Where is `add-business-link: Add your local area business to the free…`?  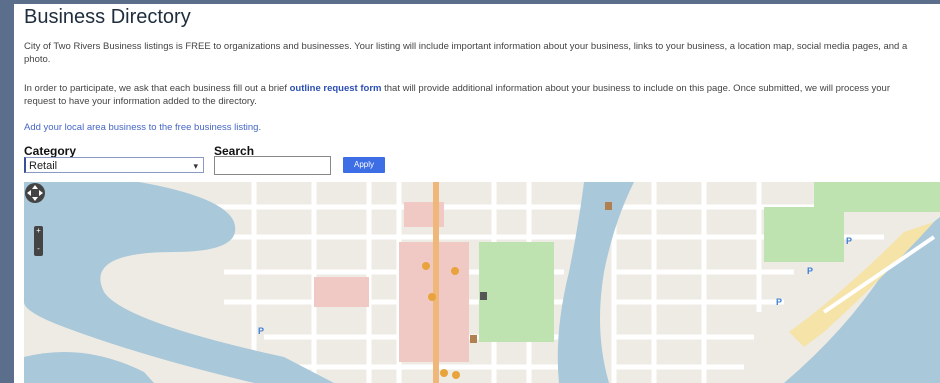
add-business-link: Add your local area business to the free… is located at coordinates (142, 127).